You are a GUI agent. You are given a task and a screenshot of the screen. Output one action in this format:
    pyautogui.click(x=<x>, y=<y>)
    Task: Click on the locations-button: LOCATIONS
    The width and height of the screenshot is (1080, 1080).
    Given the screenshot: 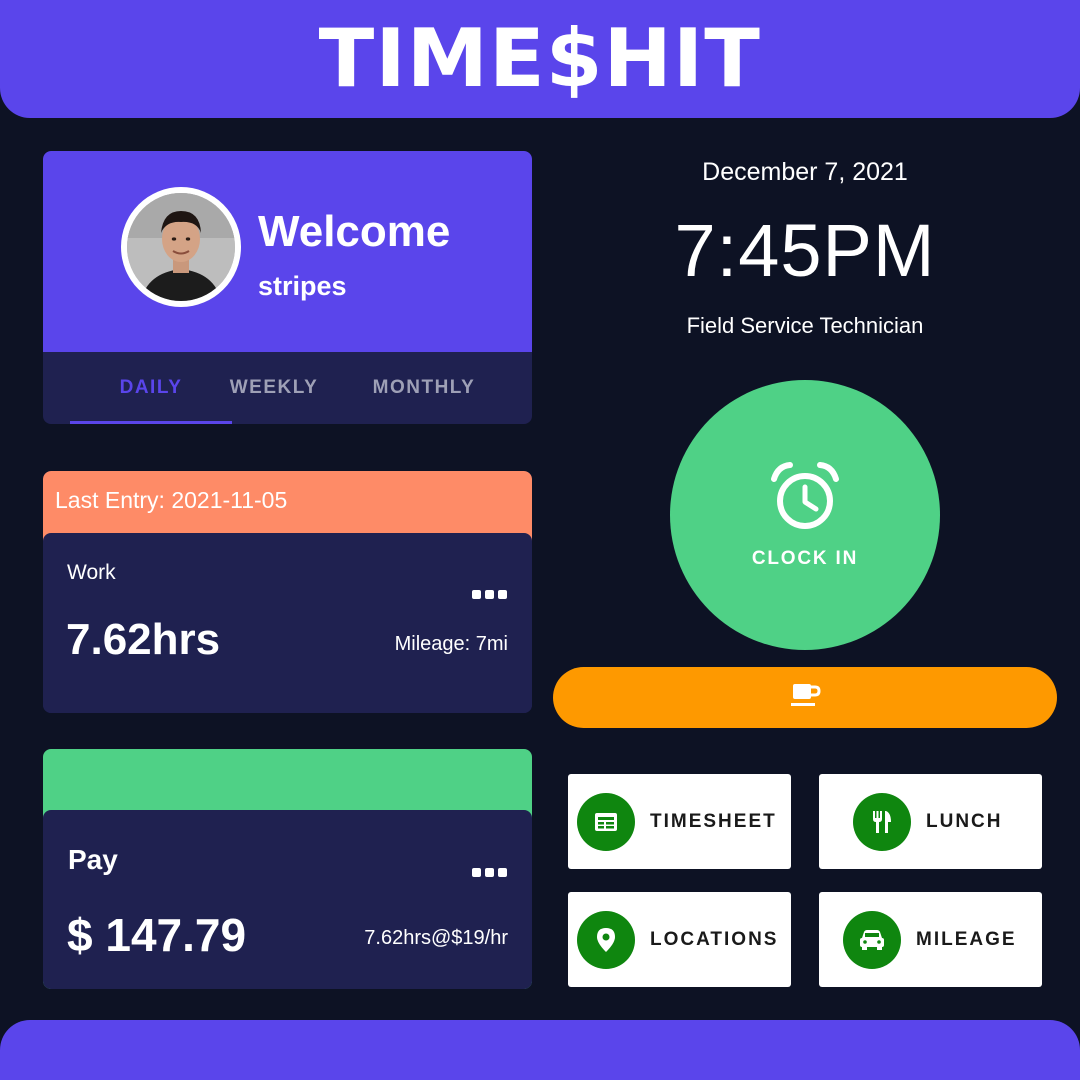 What is the action you would take?
    pyautogui.click(x=679, y=939)
    